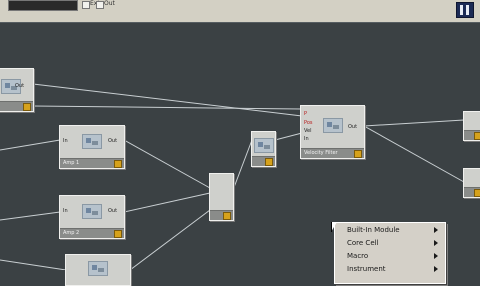  I want to click on module-mixer, so click(221, 197).